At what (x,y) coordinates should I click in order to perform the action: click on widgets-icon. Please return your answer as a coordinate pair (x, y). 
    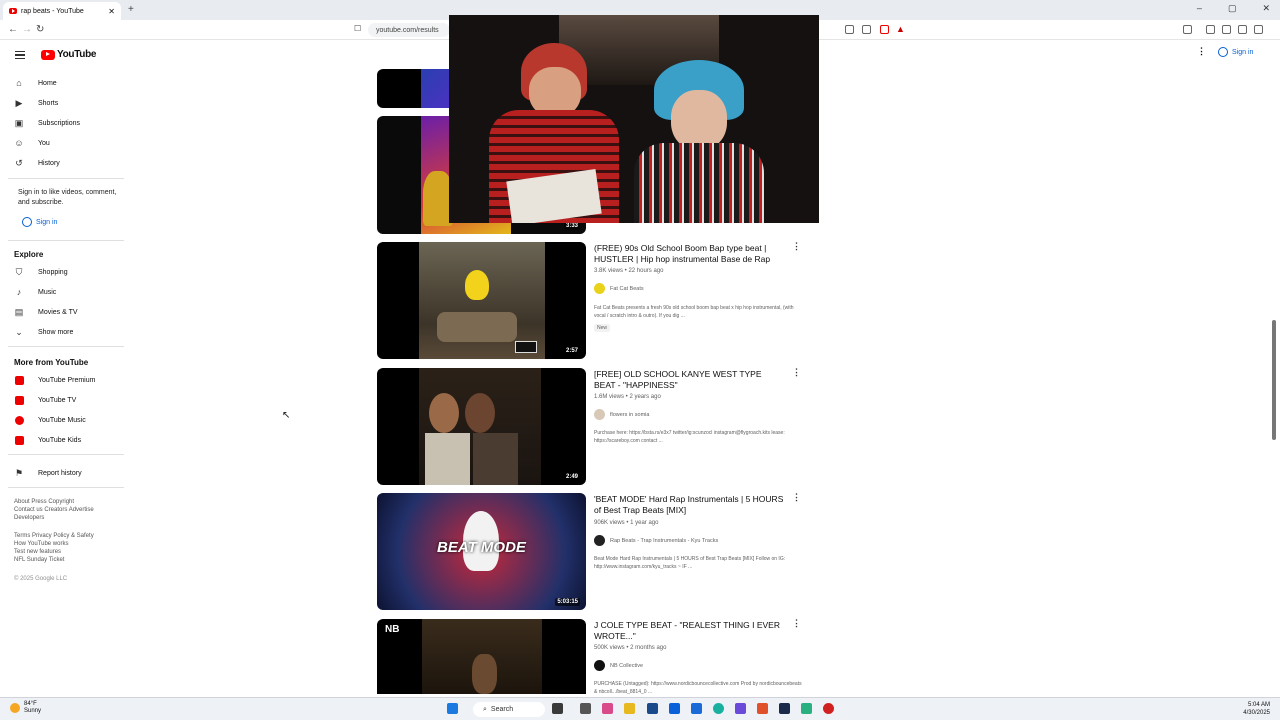
    Looking at the image, I should click on (557, 708).